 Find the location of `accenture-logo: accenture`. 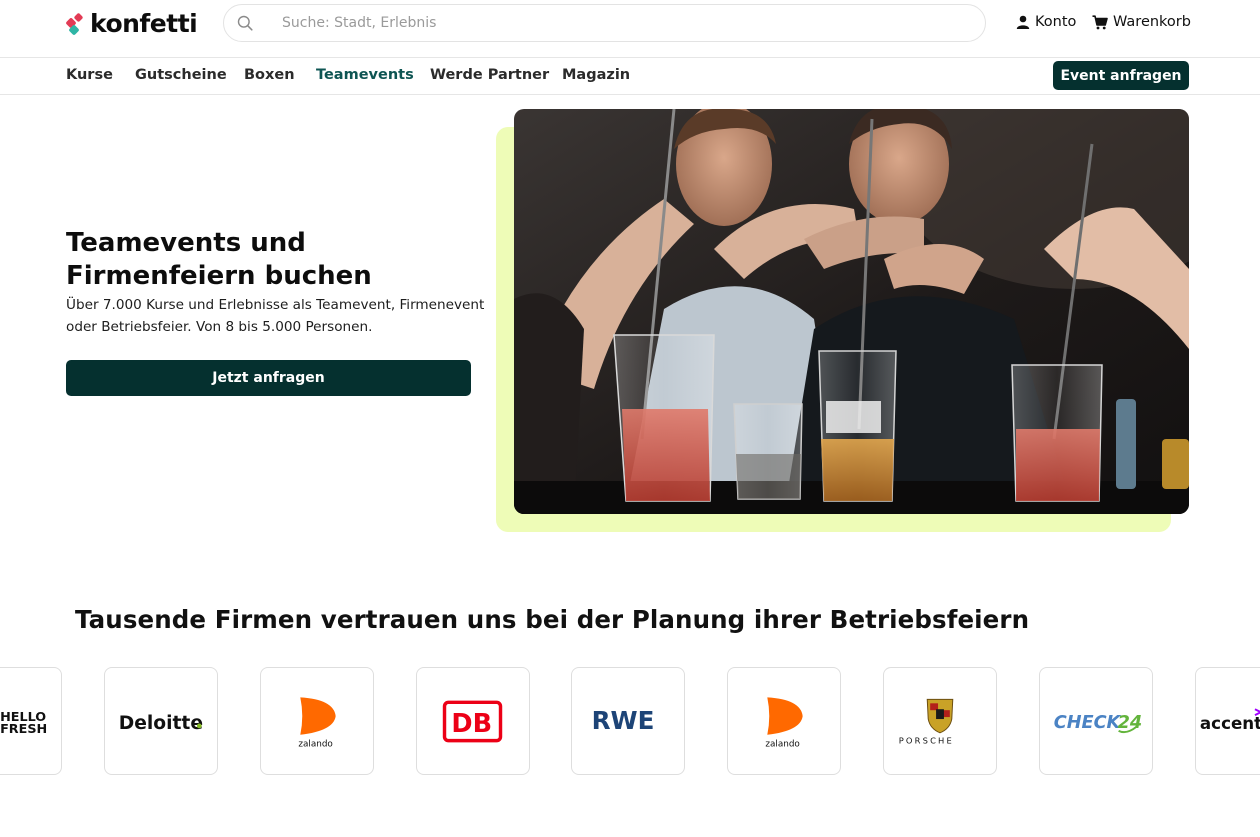

accenture-logo: accenture is located at coordinates (1230, 720).